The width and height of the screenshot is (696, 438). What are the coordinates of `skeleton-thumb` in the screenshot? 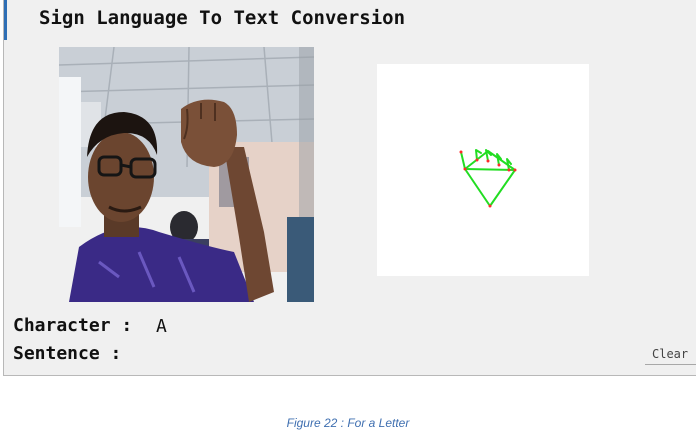 It's located at (463, 160).